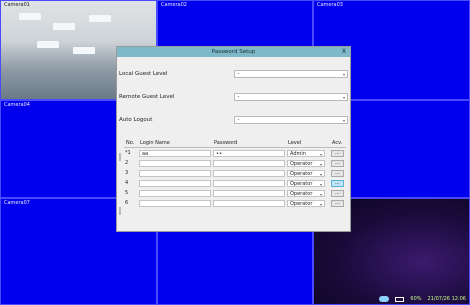 This screenshot has width=470, height=305. Describe the element at coordinates (127, 193) in the screenshot. I see `row-number: 5` at that location.